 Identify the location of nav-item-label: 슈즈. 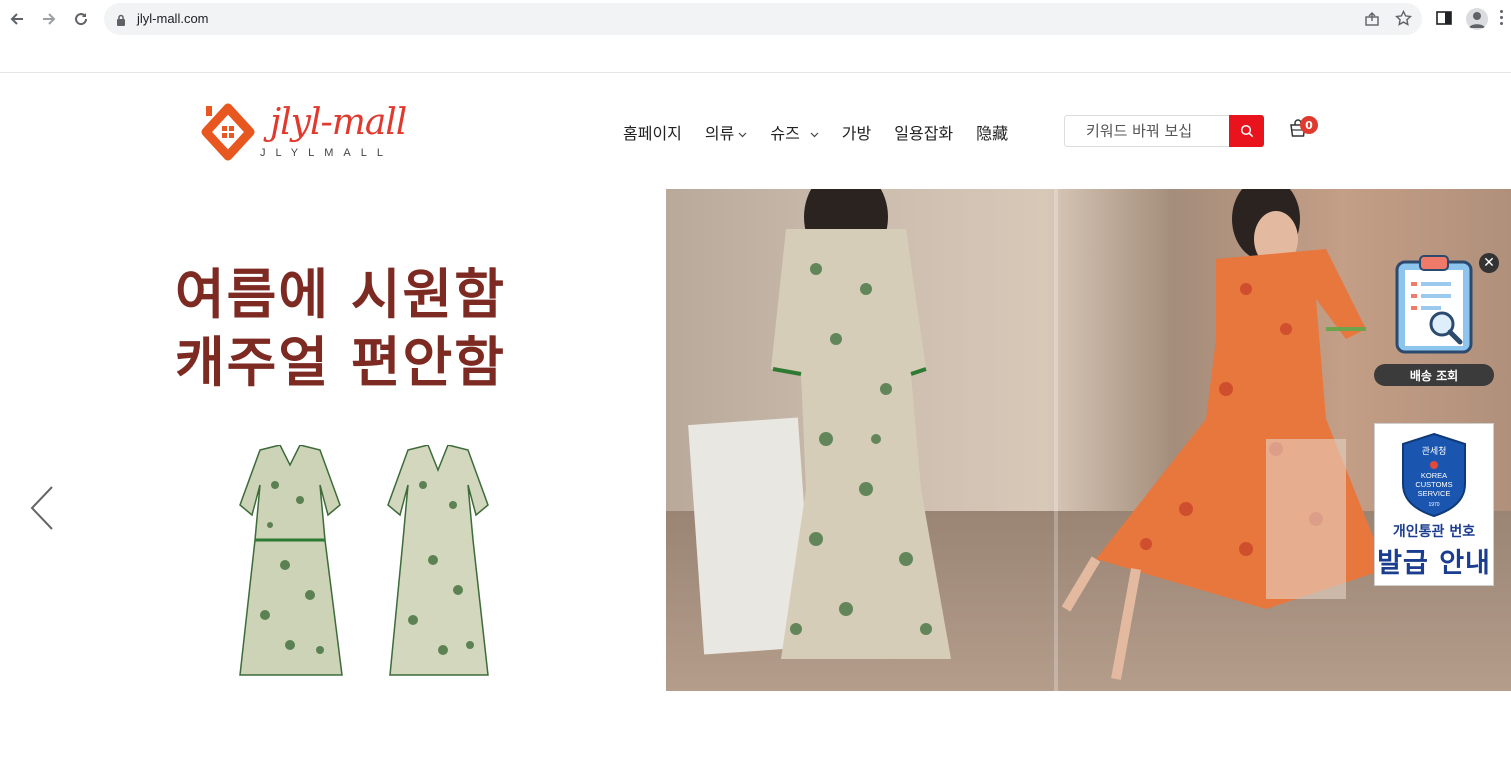
(785, 133).